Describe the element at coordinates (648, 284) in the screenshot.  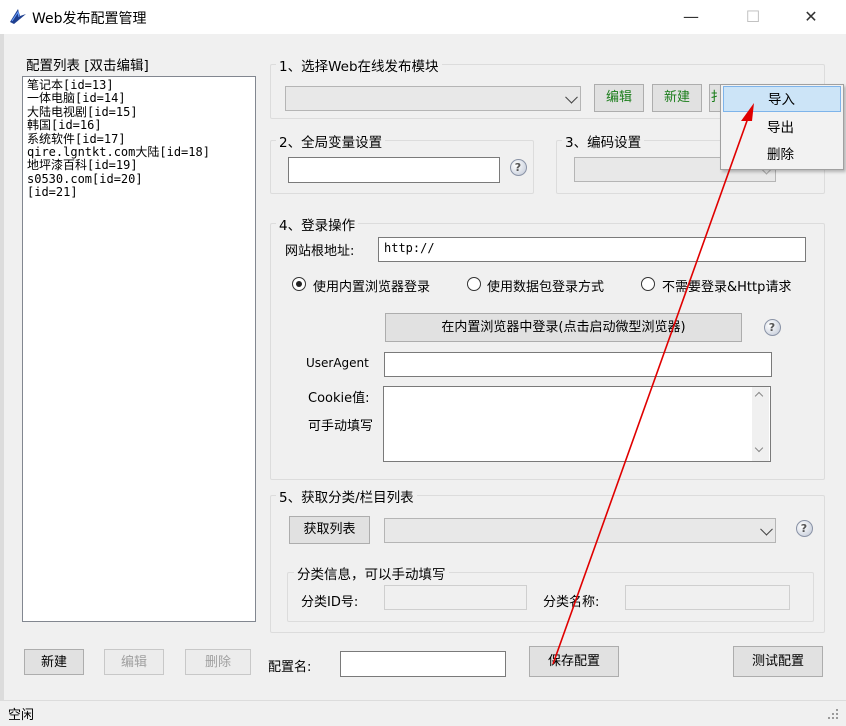
I see `radio-no-login` at that location.